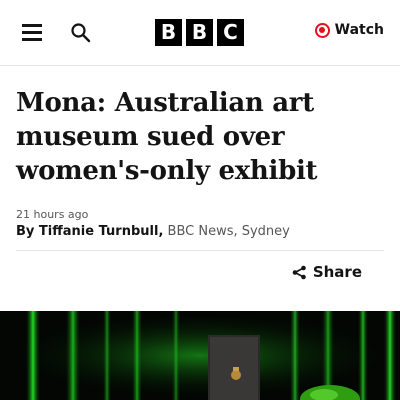 The image size is (400, 400). I want to click on timestamp: 21 hours ago, so click(52, 214).